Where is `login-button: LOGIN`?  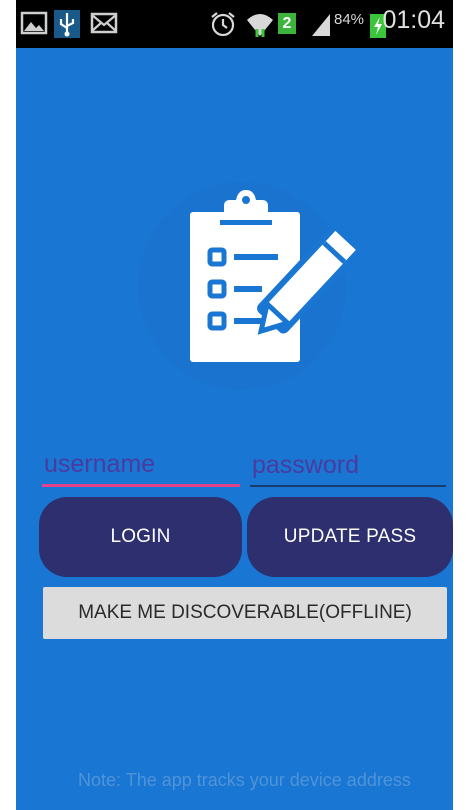
login-button: LOGIN is located at coordinates (140, 537).